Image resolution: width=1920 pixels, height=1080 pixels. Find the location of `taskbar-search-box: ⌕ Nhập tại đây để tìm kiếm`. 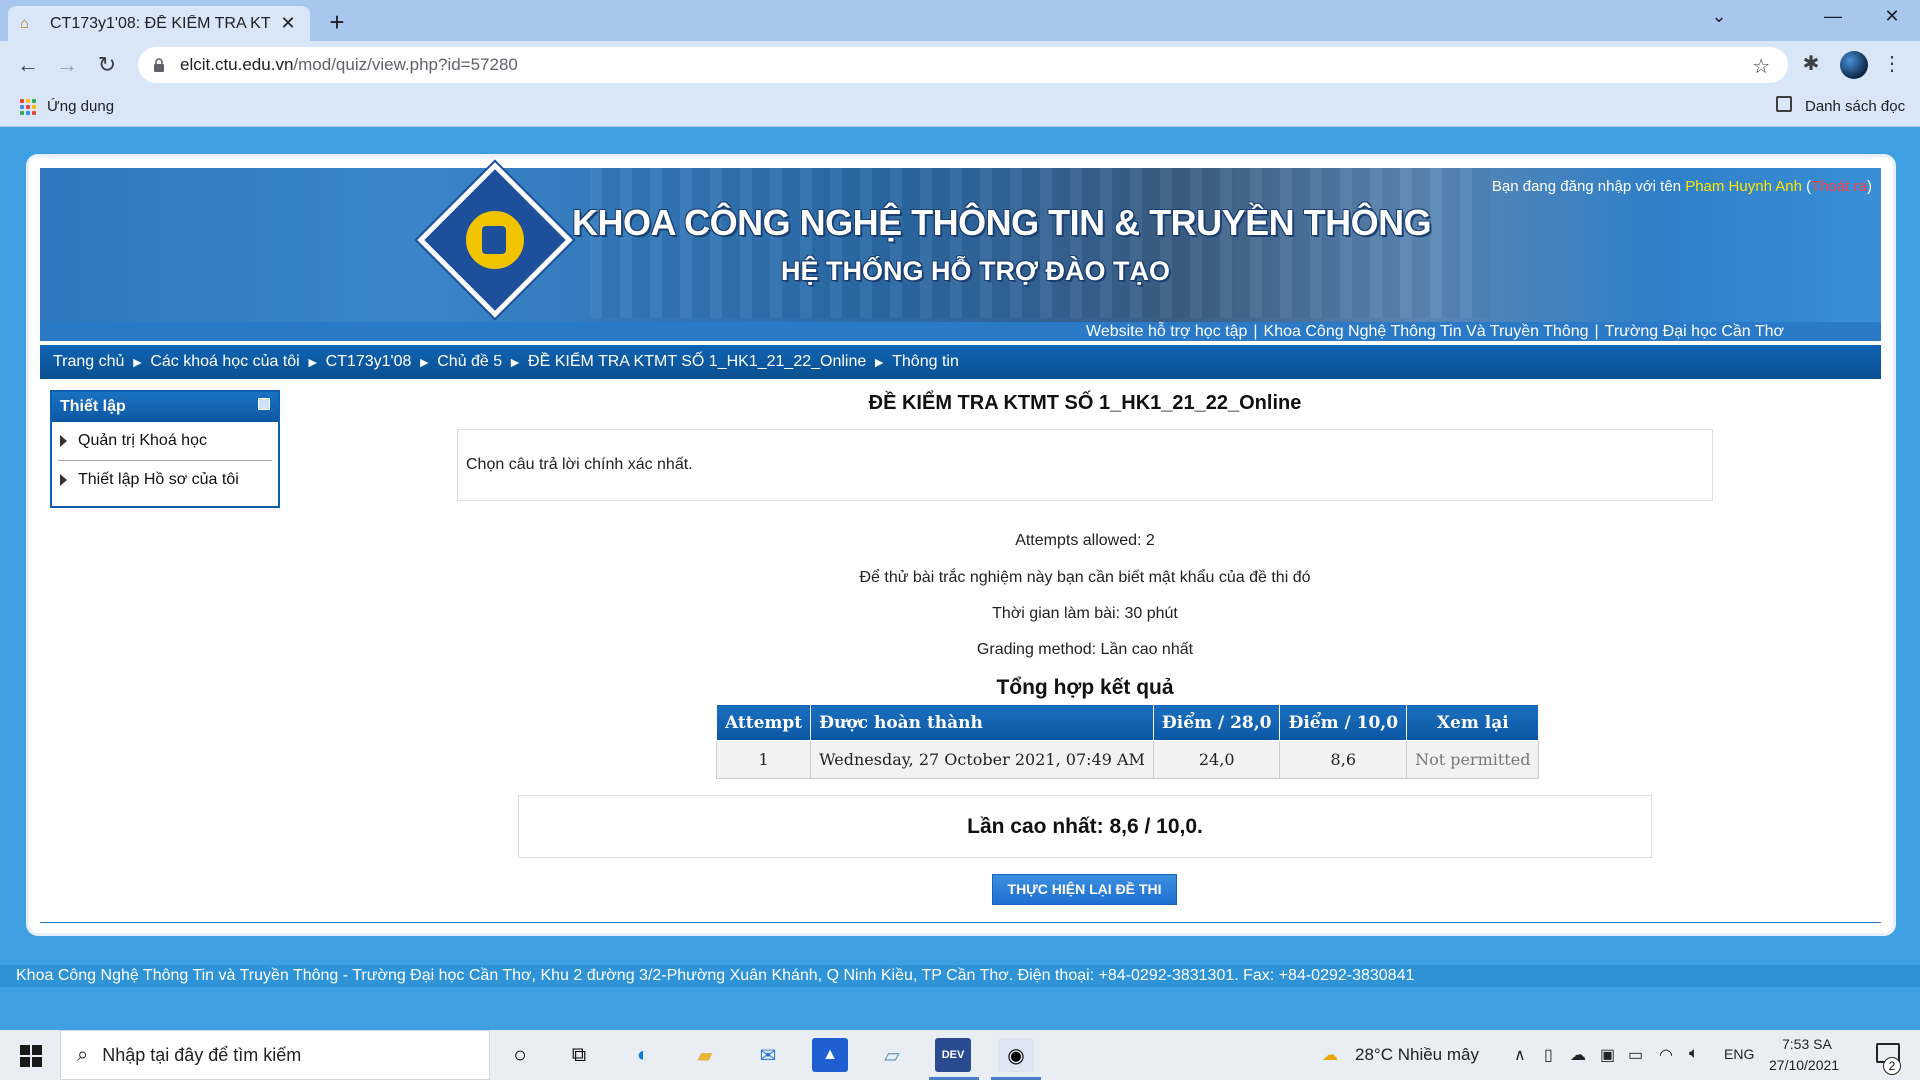

taskbar-search-box: ⌕ Nhập tại đây để tìm kiếm is located at coordinates (275, 1055).